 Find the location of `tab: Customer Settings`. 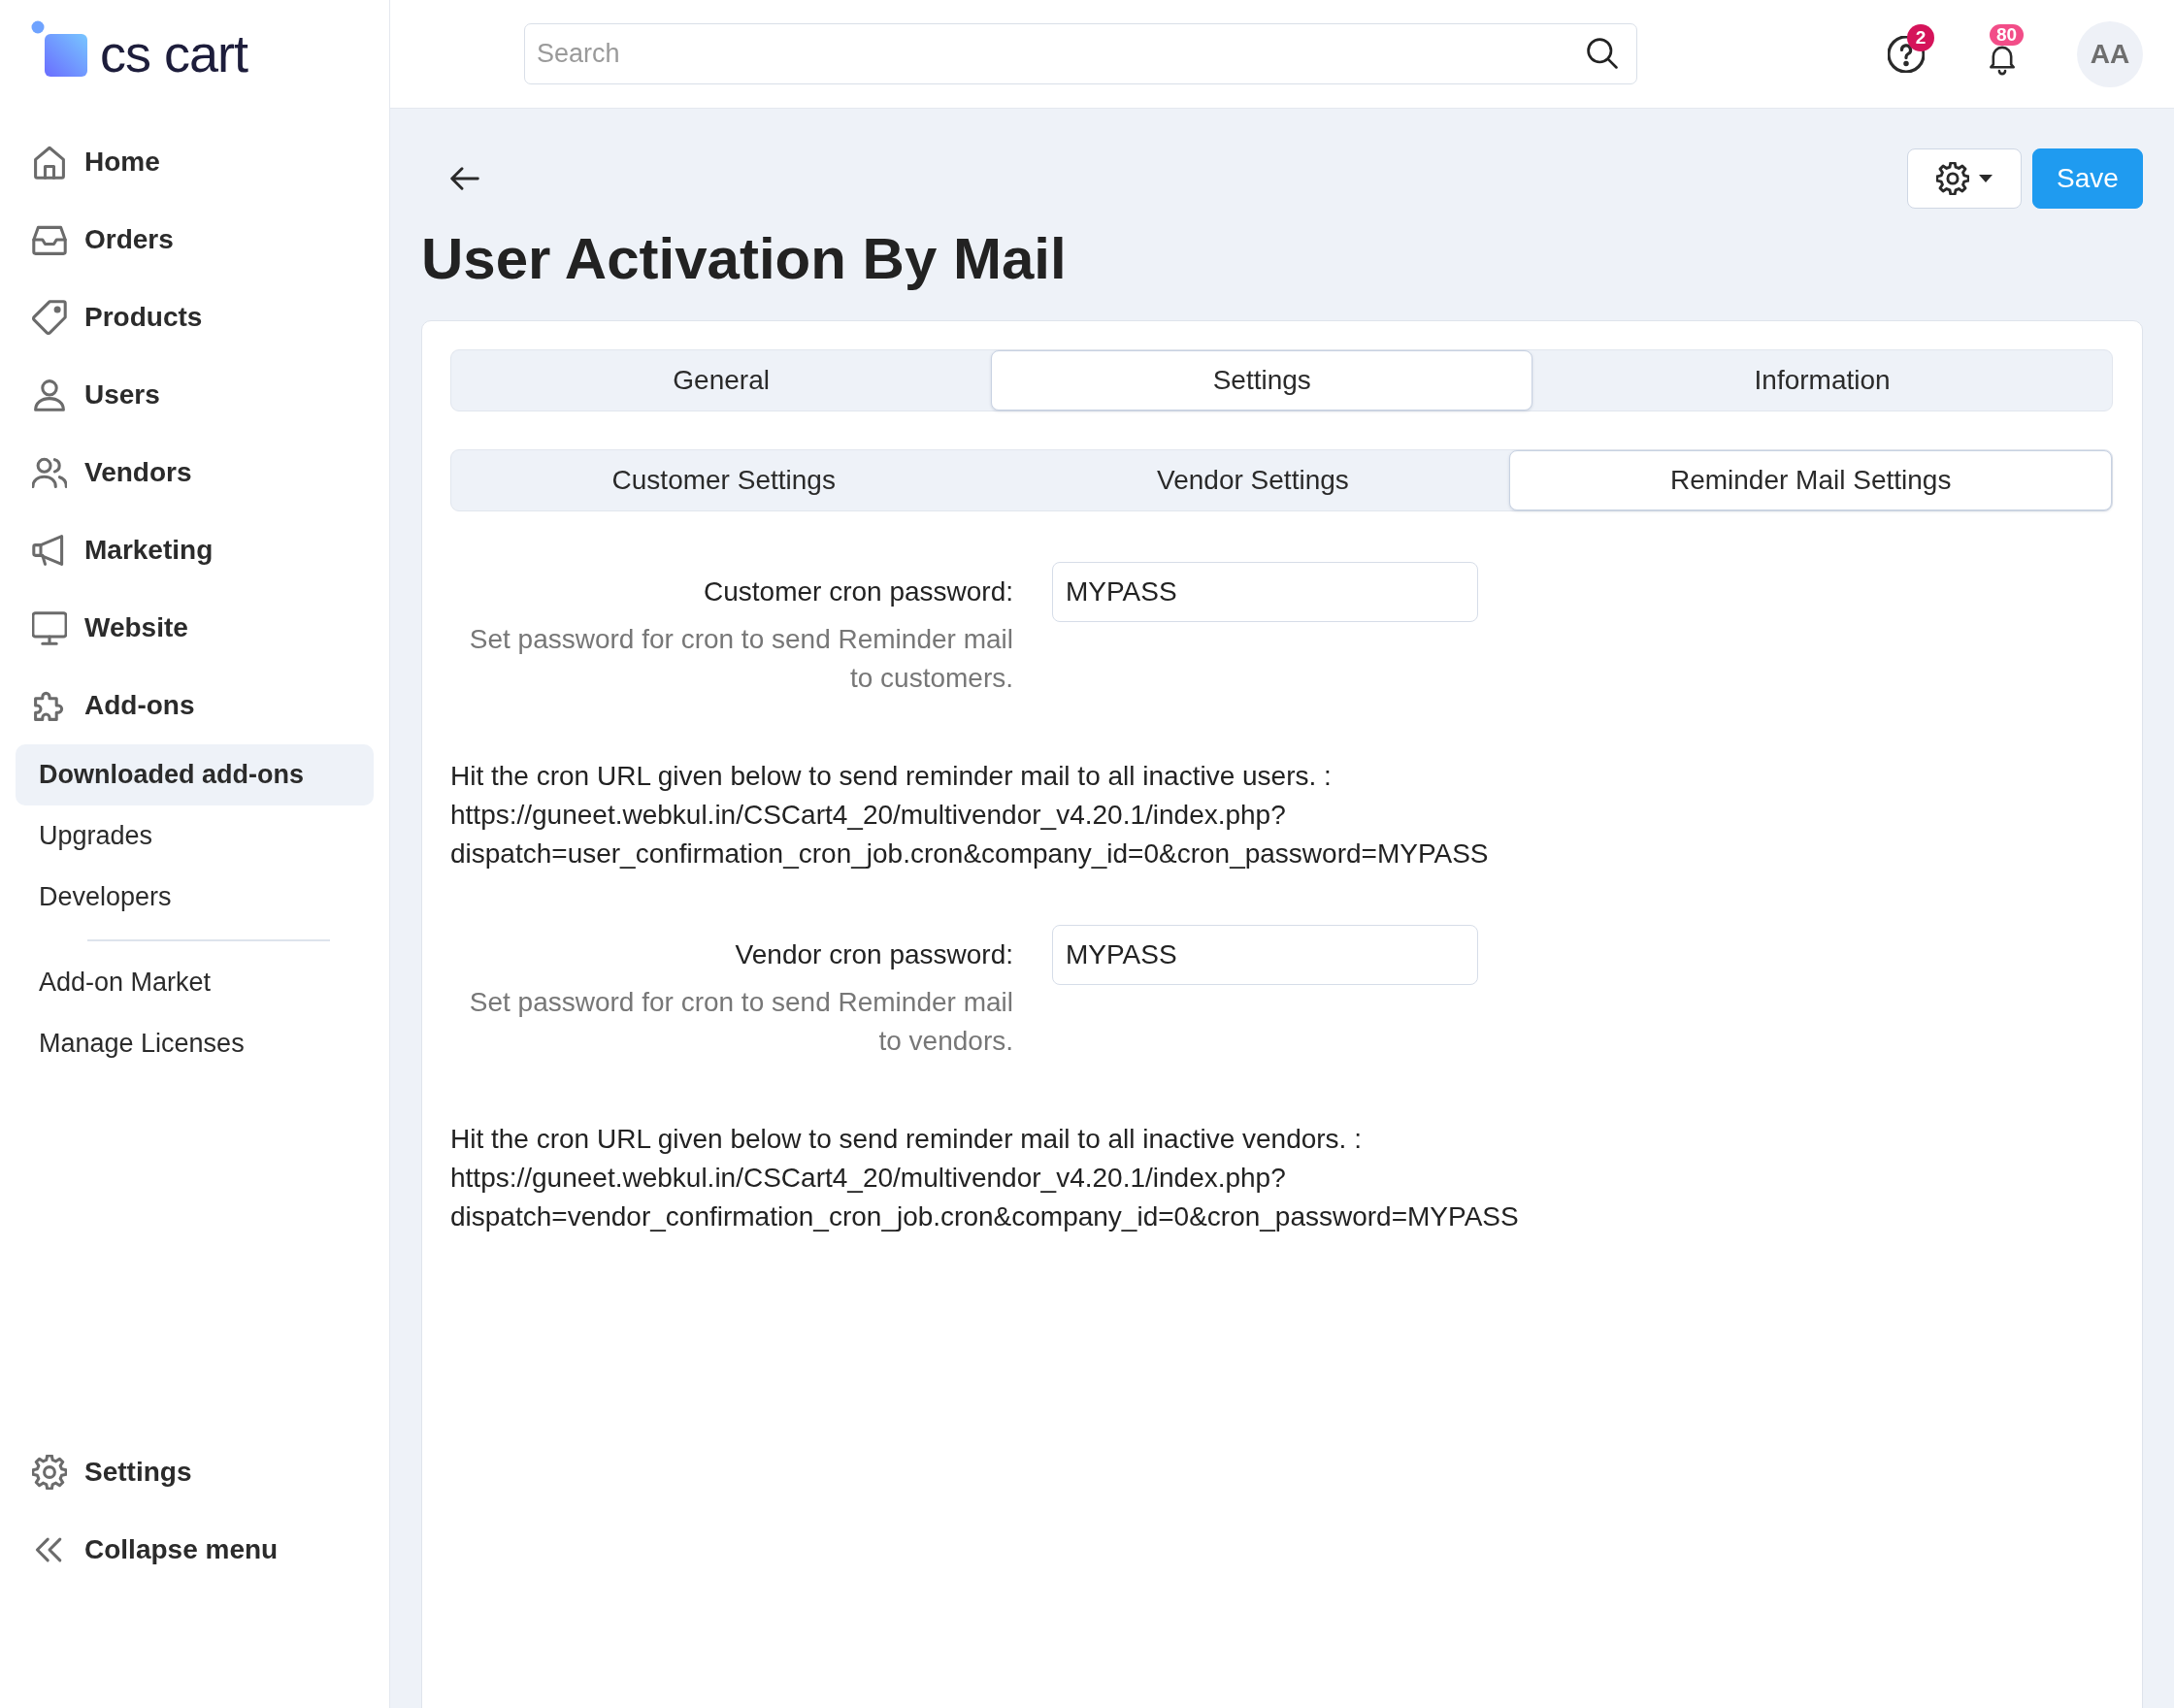

tab: Customer Settings is located at coordinates (724, 480).